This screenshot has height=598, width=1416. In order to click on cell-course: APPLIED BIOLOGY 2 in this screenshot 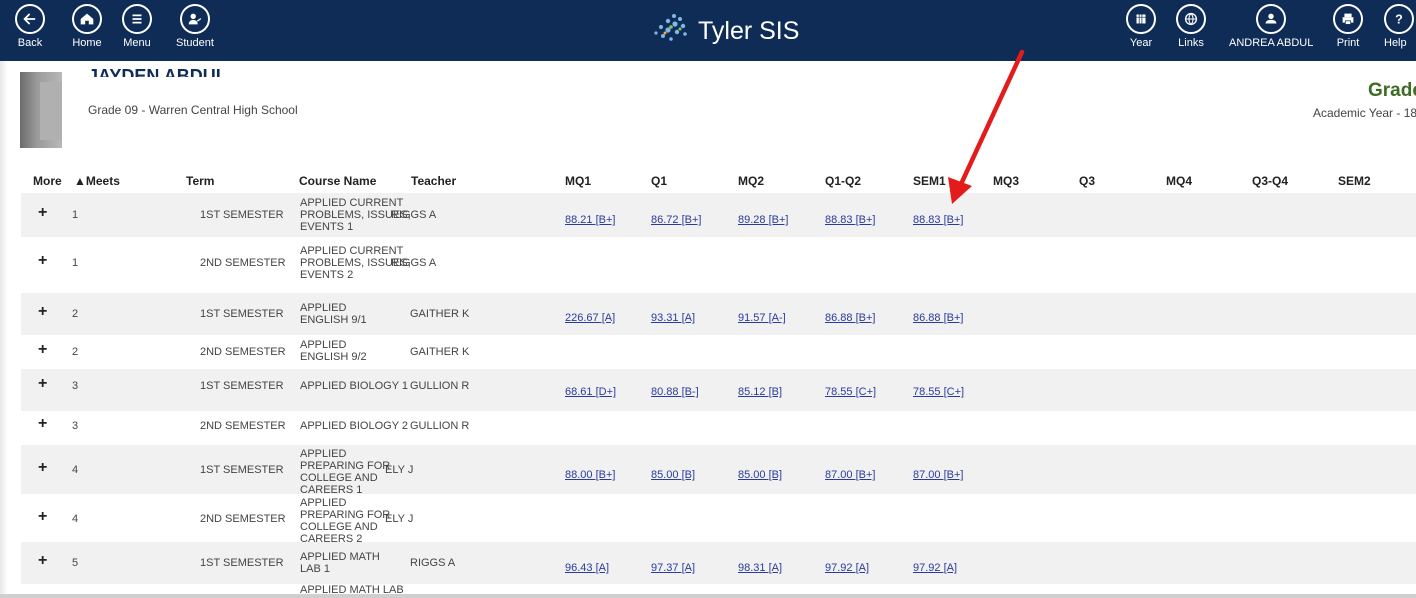, I will do `click(354, 426)`.